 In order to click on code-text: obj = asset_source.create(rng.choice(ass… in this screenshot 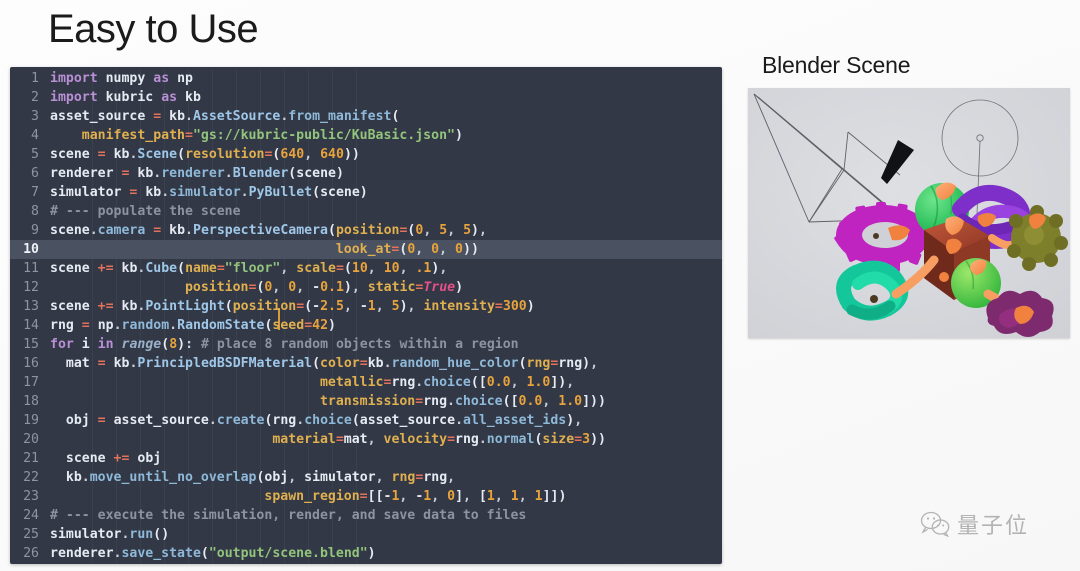, I will do `click(324, 420)`.